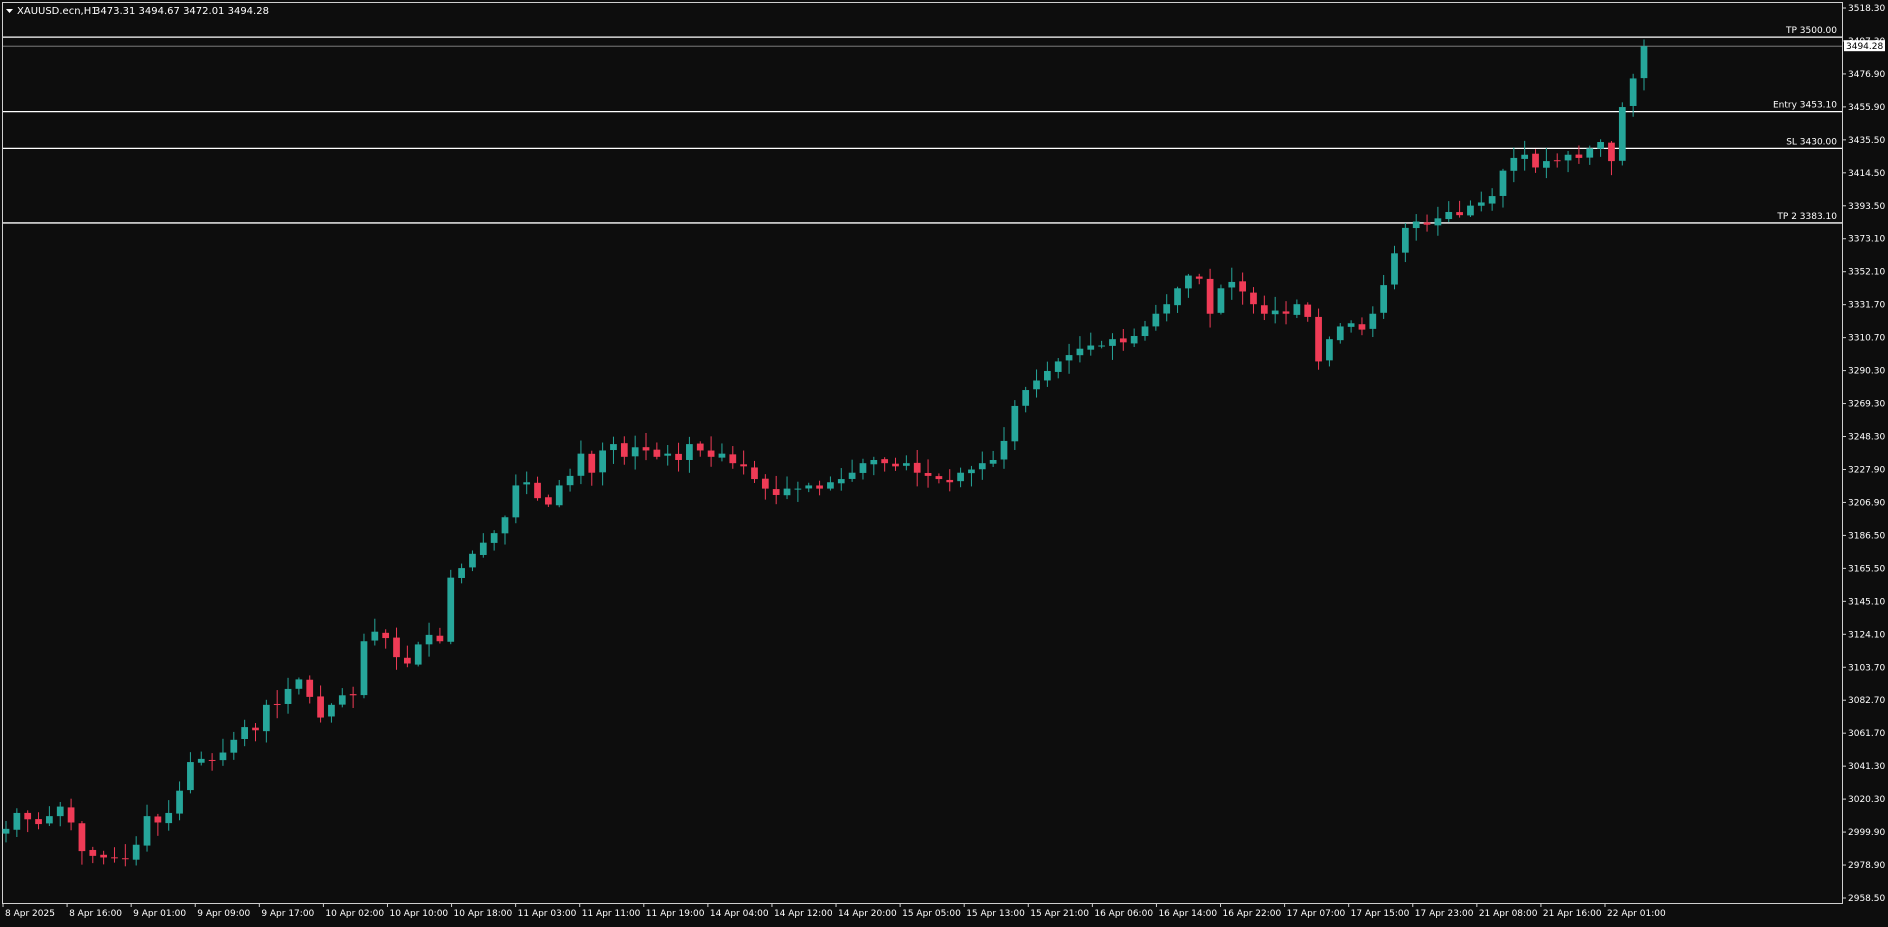 The width and height of the screenshot is (1888, 927). Describe the element at coordinates (547, 914) in the screenshot. I see `time-tick-label: 11 Apr 03:00` at that location.